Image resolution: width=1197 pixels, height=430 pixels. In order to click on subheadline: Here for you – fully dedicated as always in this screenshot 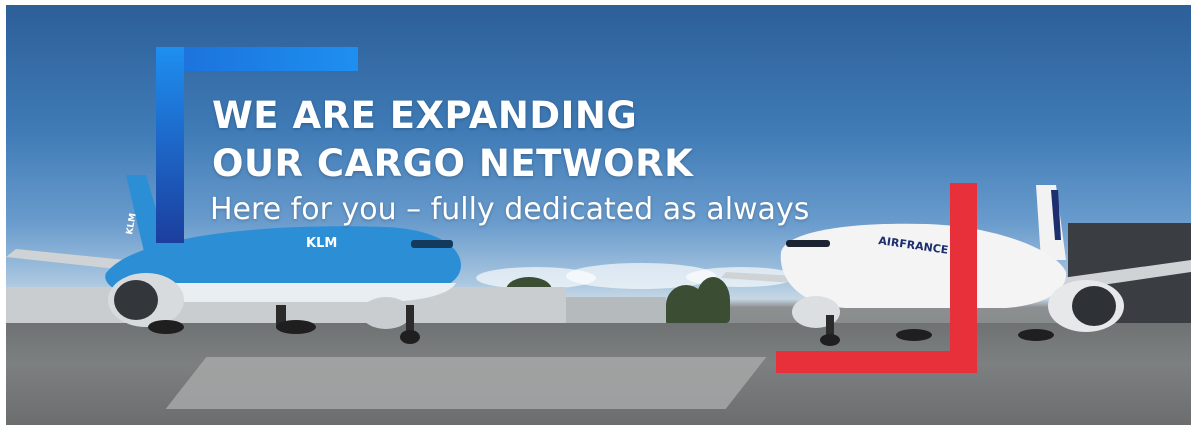, I will do `click(510, 209)`.